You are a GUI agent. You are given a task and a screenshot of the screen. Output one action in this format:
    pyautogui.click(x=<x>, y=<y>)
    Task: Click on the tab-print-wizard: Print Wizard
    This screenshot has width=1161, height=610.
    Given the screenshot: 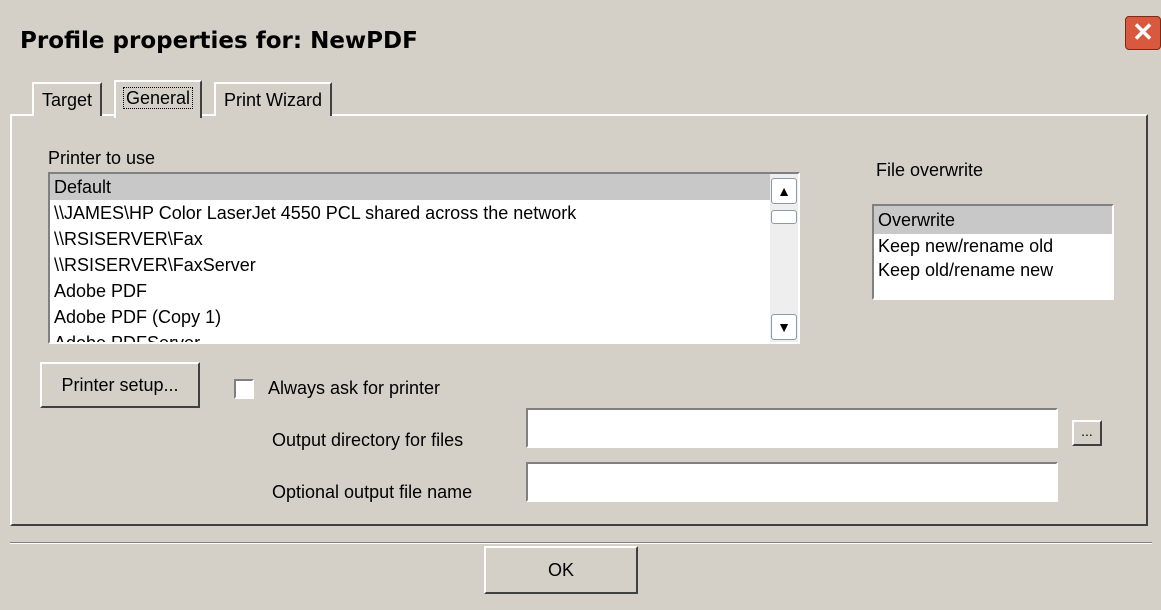 What is the action you would take?
    pyautogui.click(x=273, y=99)
    